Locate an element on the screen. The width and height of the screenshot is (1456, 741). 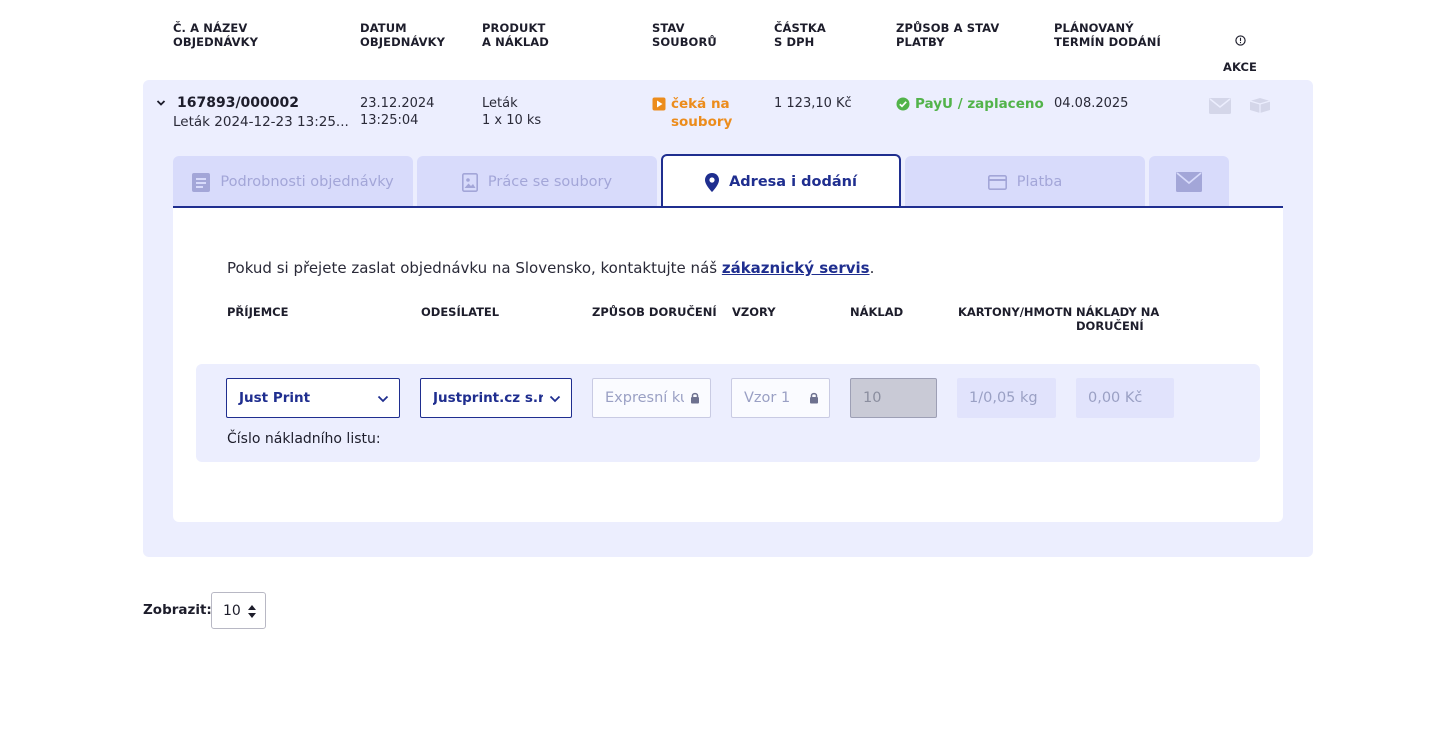
order-number: 167893/000002 is located at coordinates (238, 103).